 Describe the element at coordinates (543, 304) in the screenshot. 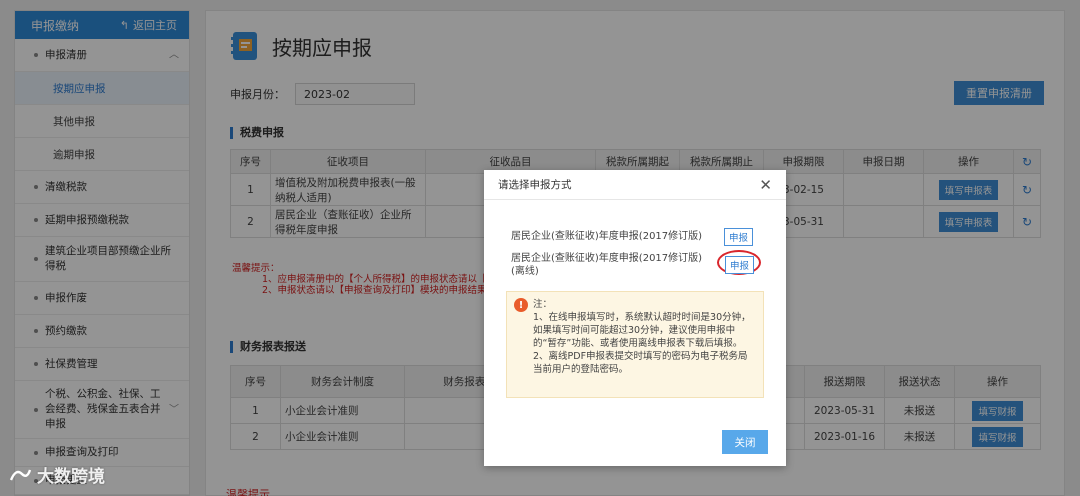

I see `note-title: 注：` at that location.